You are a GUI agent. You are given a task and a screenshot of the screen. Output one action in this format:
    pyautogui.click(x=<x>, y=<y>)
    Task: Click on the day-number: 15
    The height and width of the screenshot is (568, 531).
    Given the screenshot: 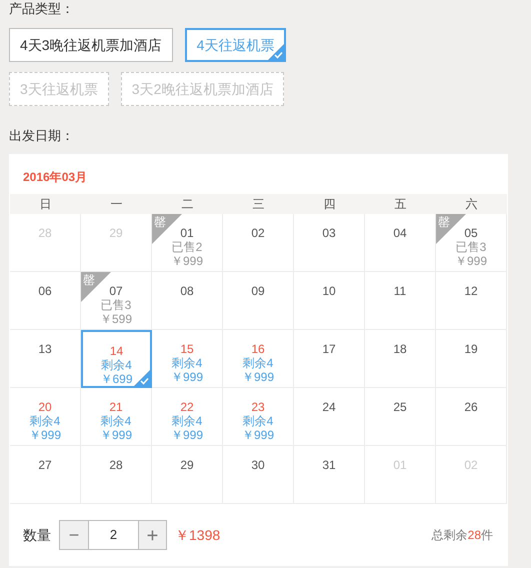 What is the action you would take?
    pyautogui.click(x=187, y=349)
    